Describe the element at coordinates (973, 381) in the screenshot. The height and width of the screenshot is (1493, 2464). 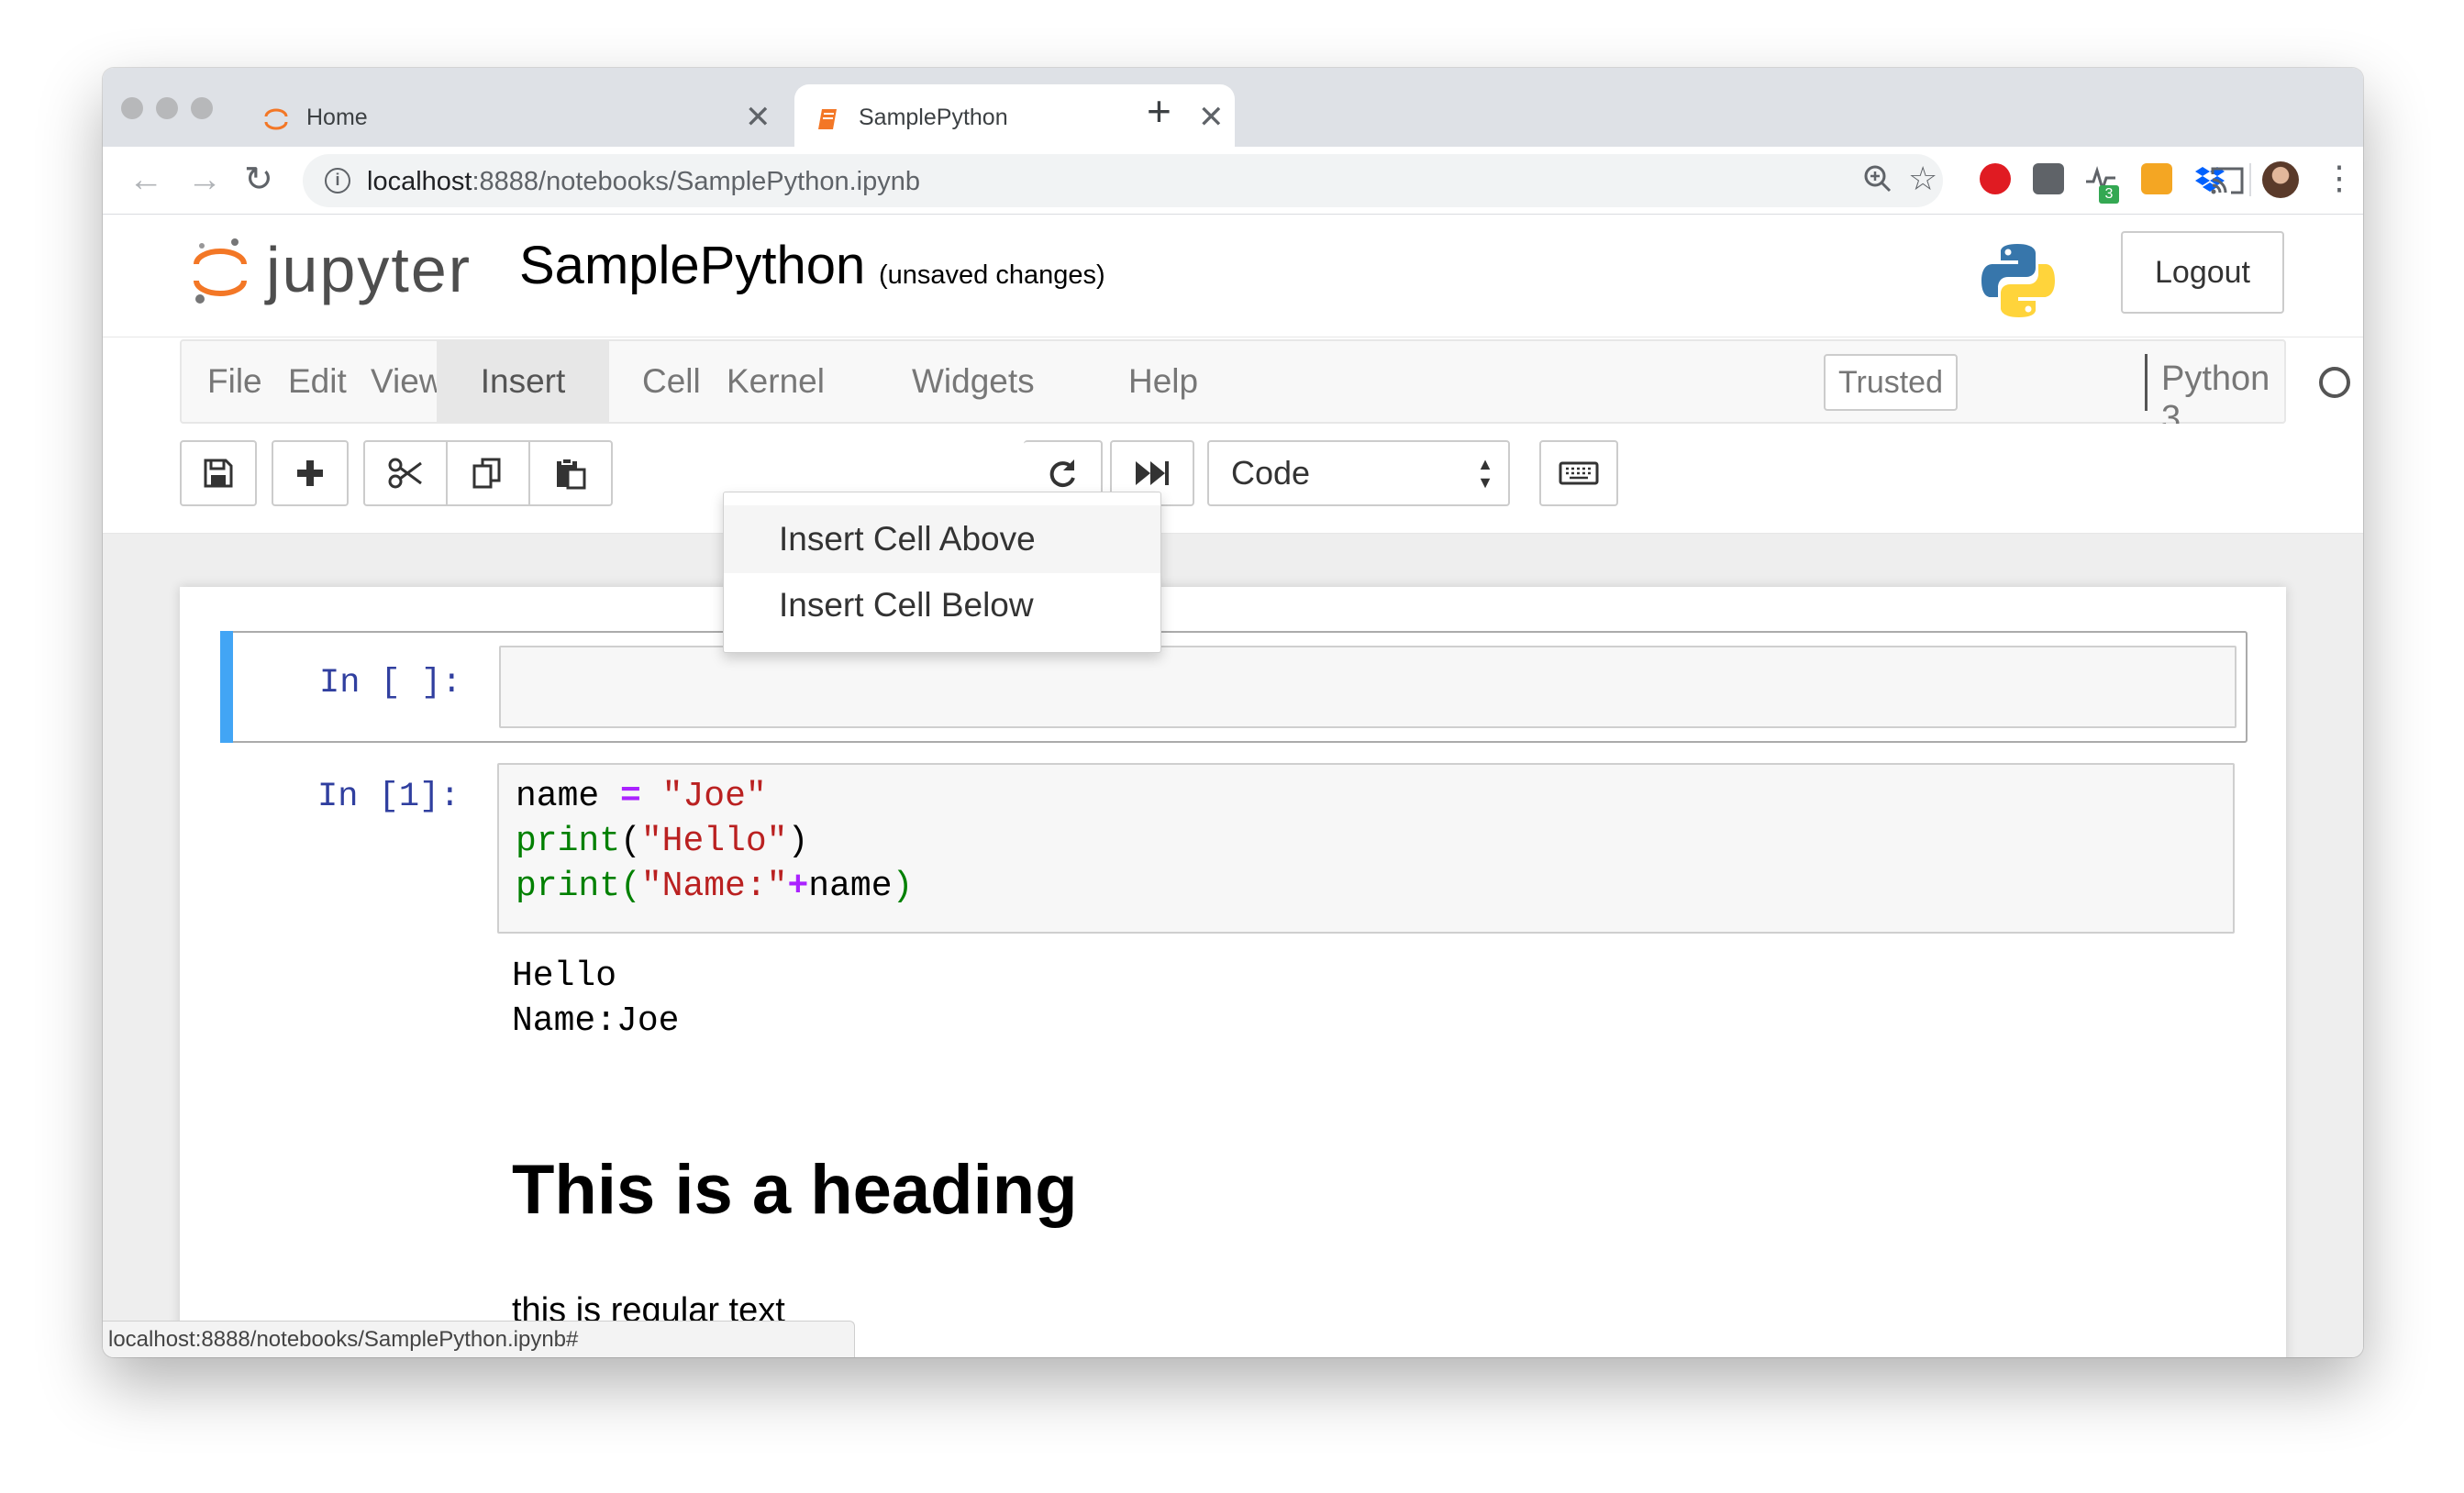
I see `menu-widgets: Widgets` at that location.